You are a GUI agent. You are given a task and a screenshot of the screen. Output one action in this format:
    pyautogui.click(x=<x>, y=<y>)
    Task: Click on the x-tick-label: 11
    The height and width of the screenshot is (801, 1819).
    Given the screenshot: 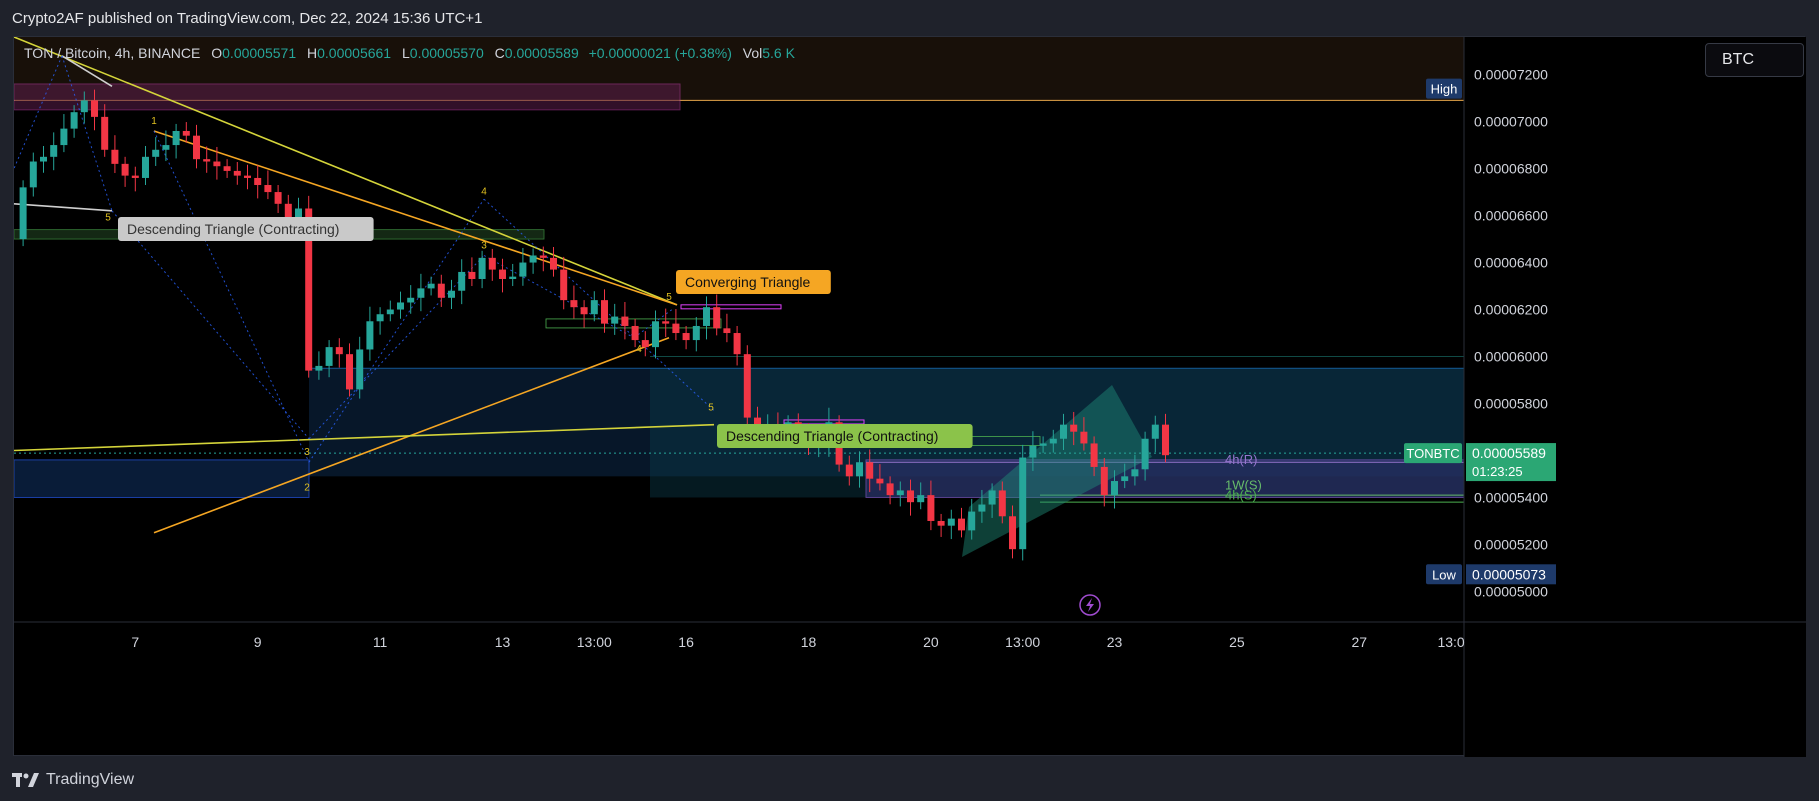 What is the action you would take?
    pyautogui.click(x=380, y=642)
    